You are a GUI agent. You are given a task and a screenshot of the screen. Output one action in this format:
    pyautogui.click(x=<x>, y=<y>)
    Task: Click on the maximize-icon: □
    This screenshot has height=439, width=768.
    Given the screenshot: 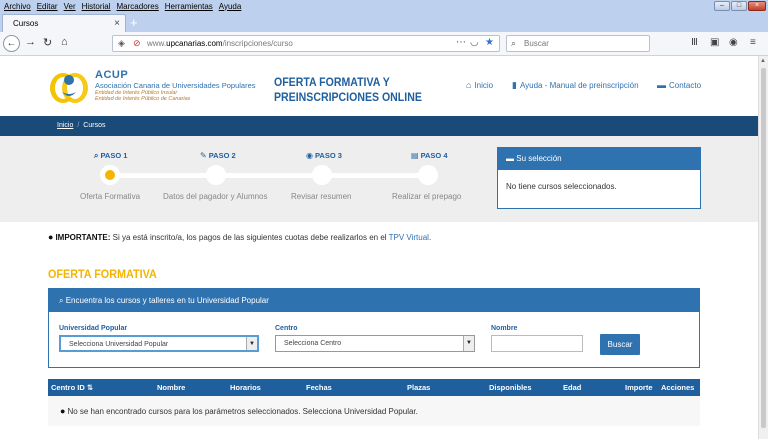 What is the action you would take?
    pyautogui.click(x=739, y=6)
    